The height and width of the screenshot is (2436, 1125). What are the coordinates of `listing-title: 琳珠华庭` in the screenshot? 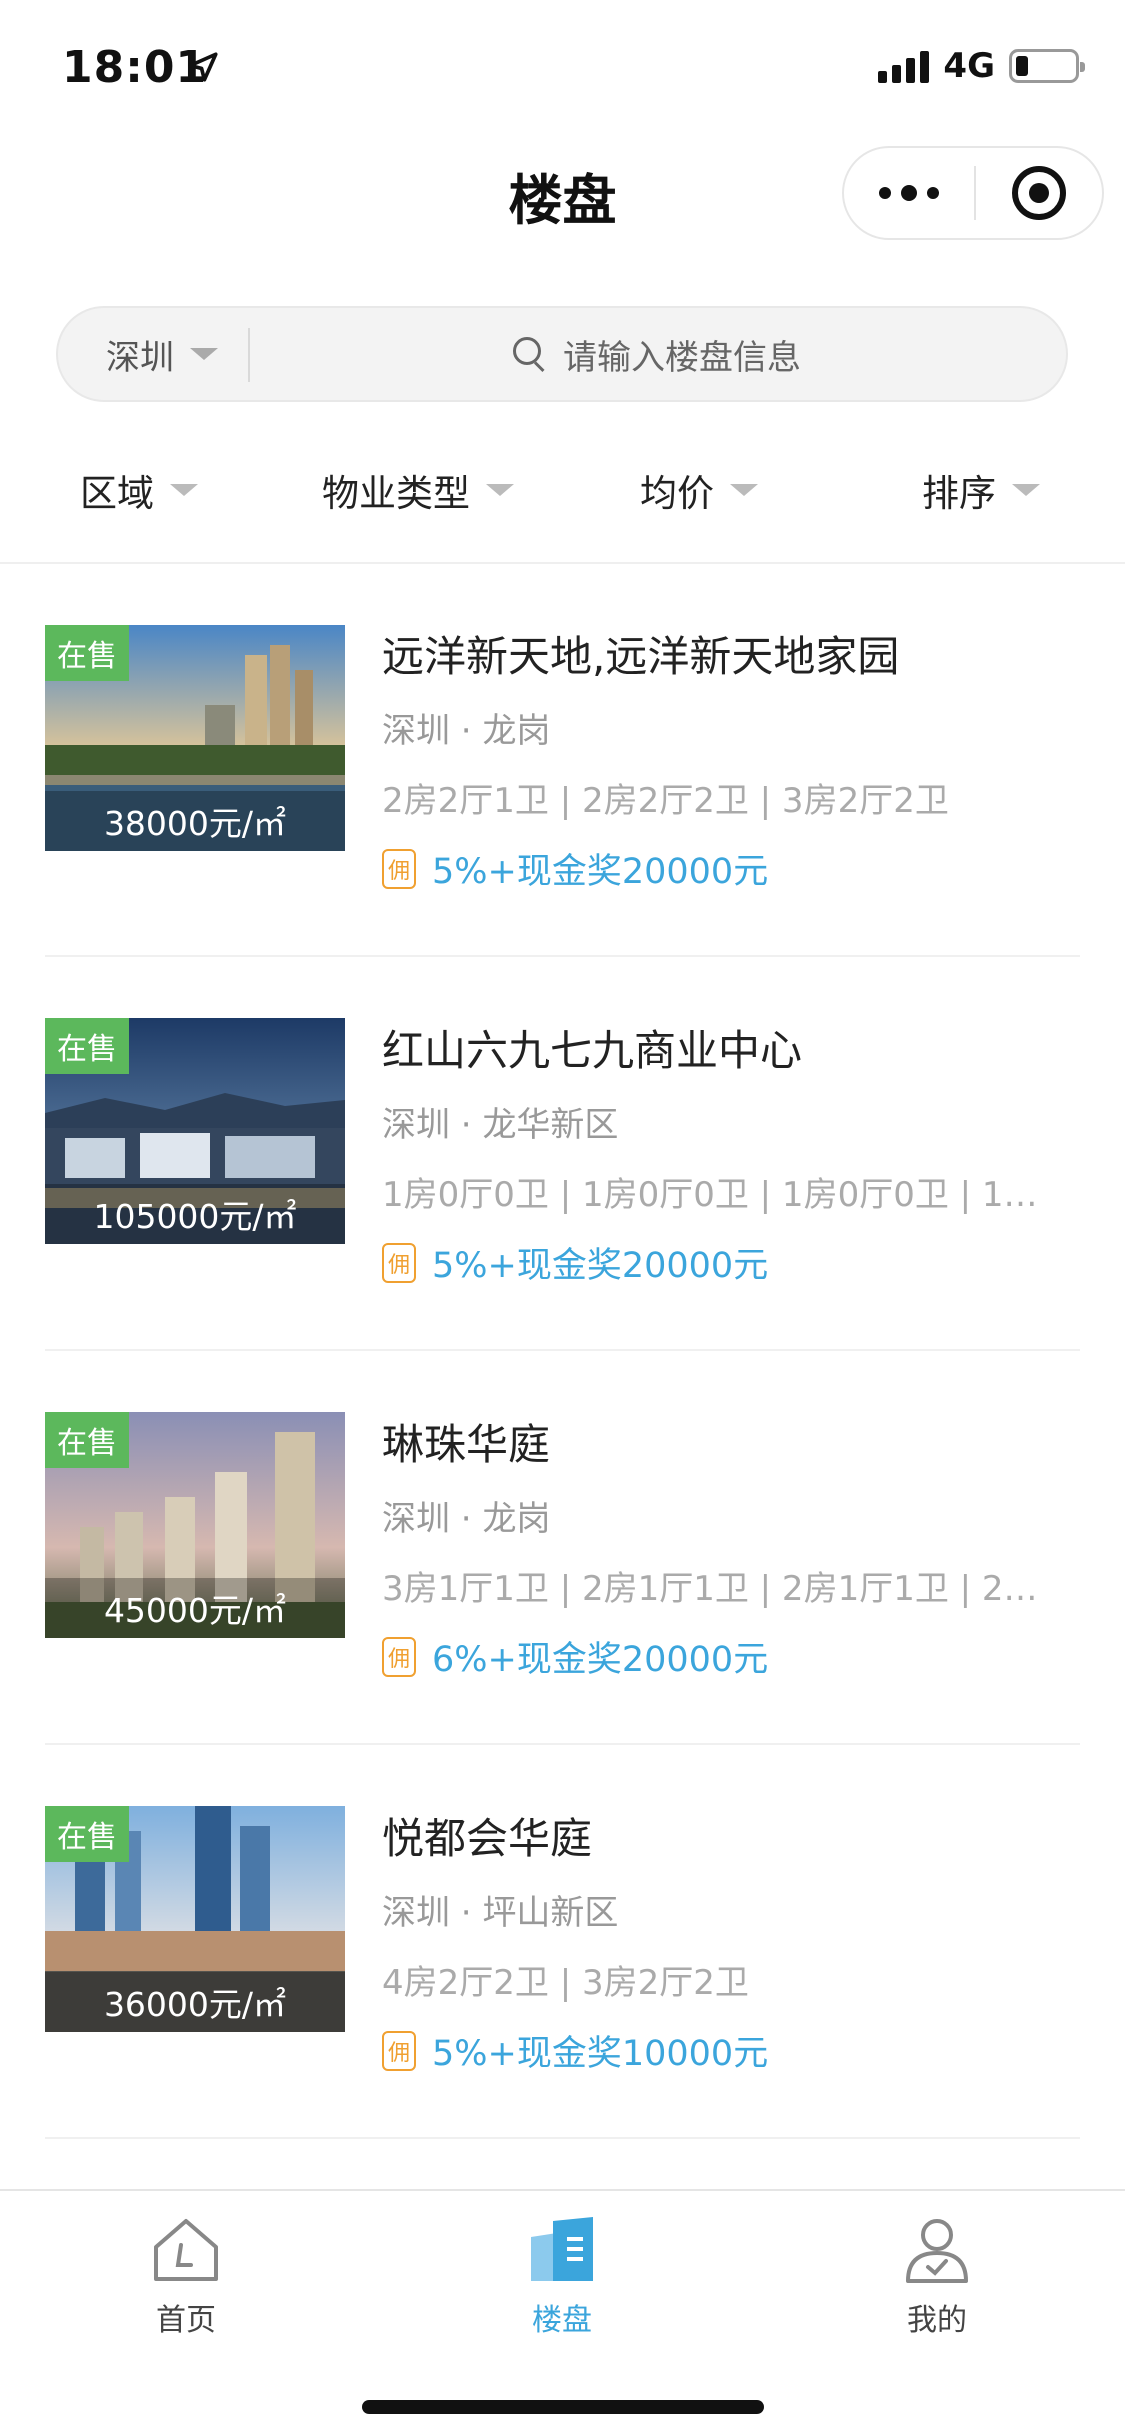 It's located at (466, 1444).